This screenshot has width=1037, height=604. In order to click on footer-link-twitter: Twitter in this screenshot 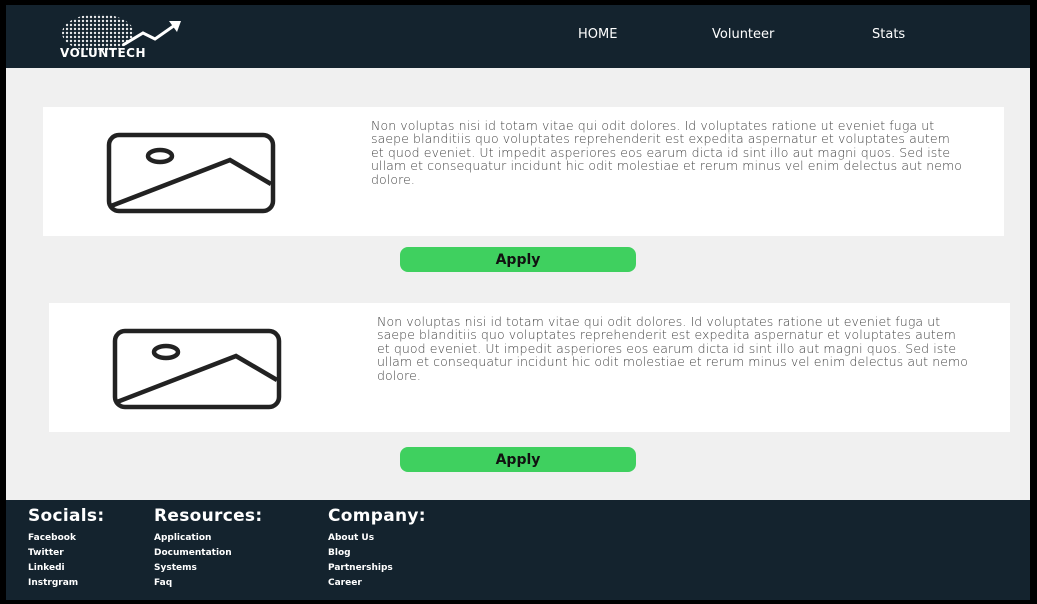, I will do `click(66, 553)`.